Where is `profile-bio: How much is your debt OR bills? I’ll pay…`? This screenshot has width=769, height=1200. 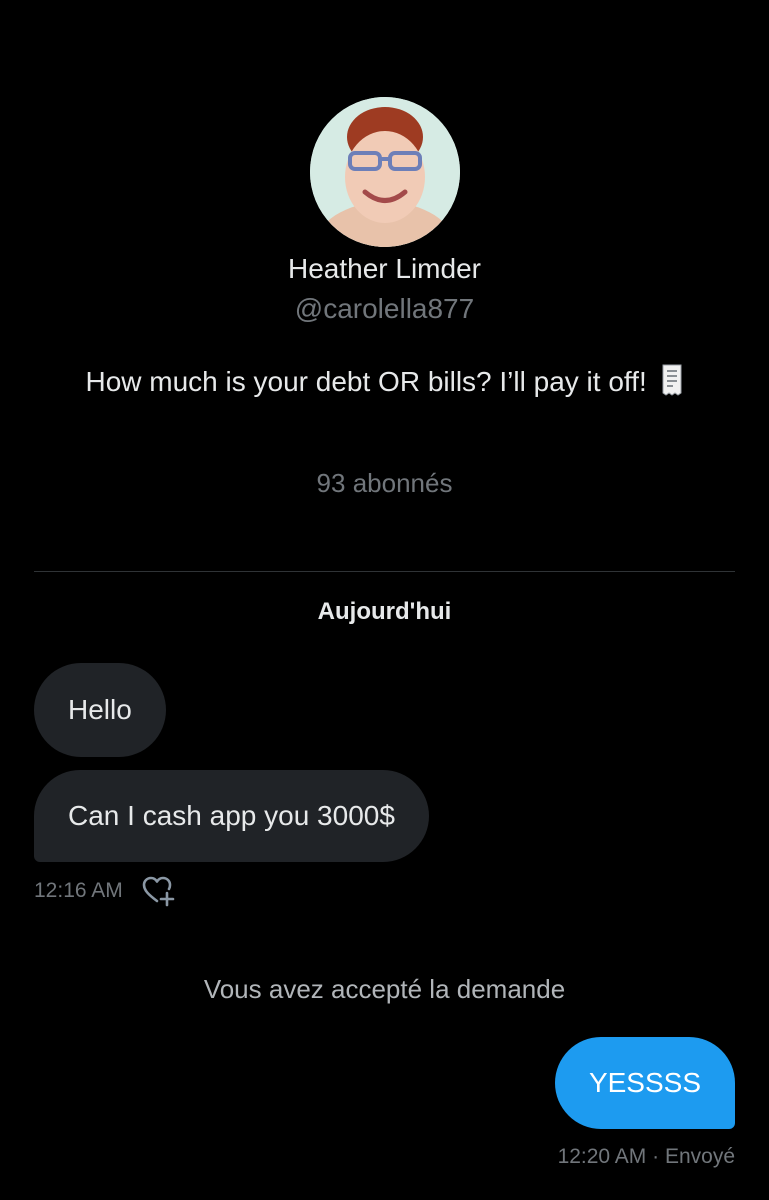 profile-bio: How much is your debt OR bills? I’ll pay… is located at coordinates (385, 382).